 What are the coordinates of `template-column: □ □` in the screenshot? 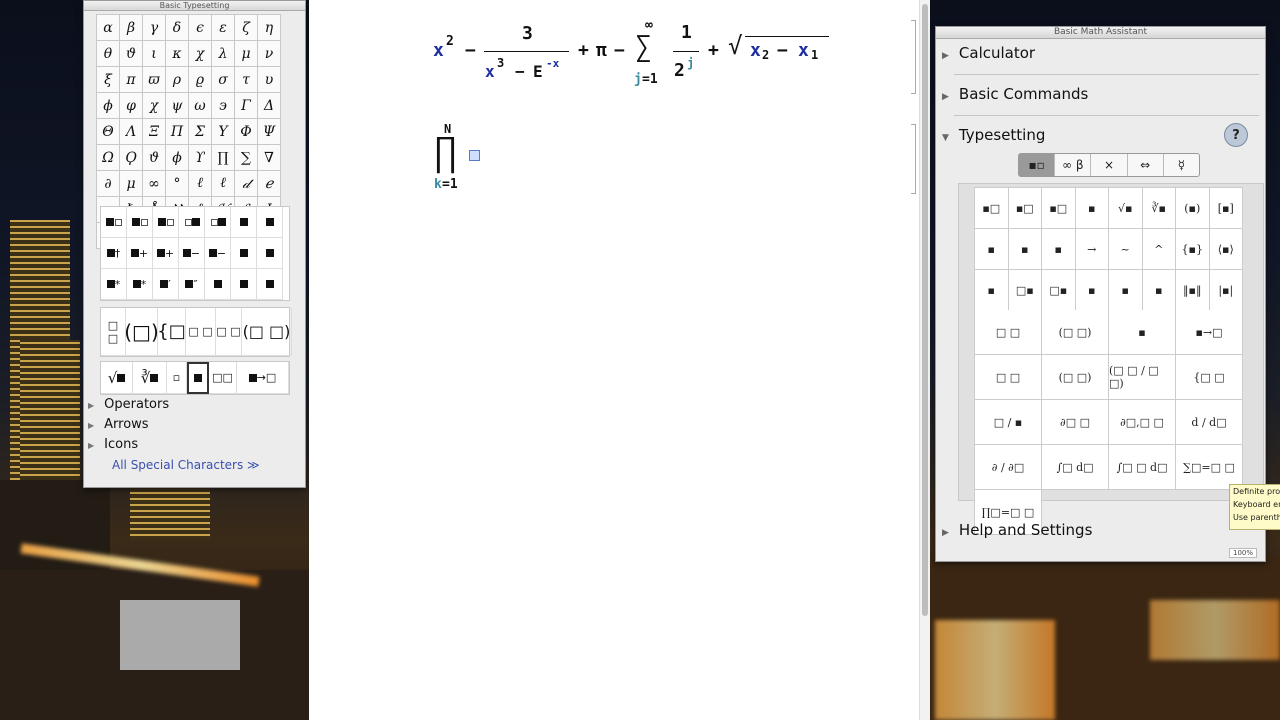 It's located at (113, 332).